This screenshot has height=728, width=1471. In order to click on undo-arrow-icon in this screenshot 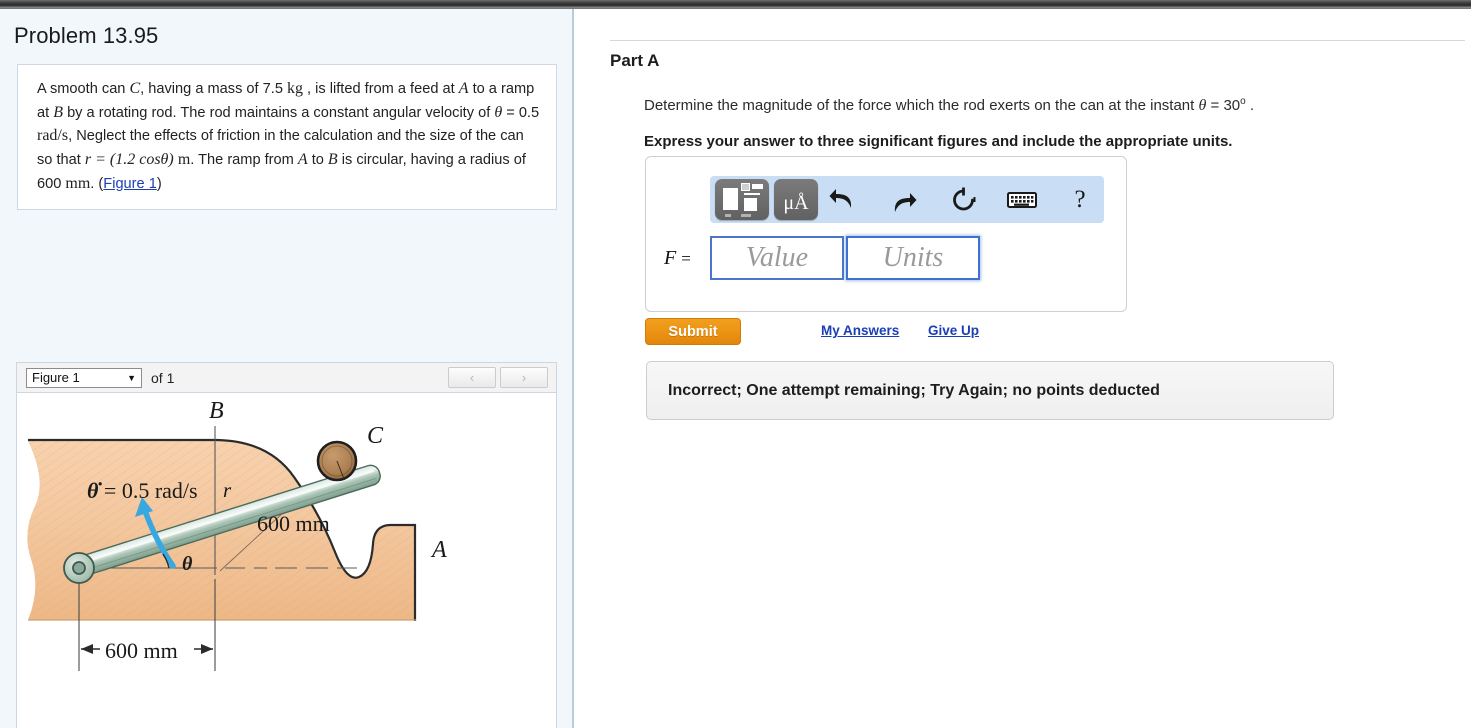, I will do `click(842, 199)`.